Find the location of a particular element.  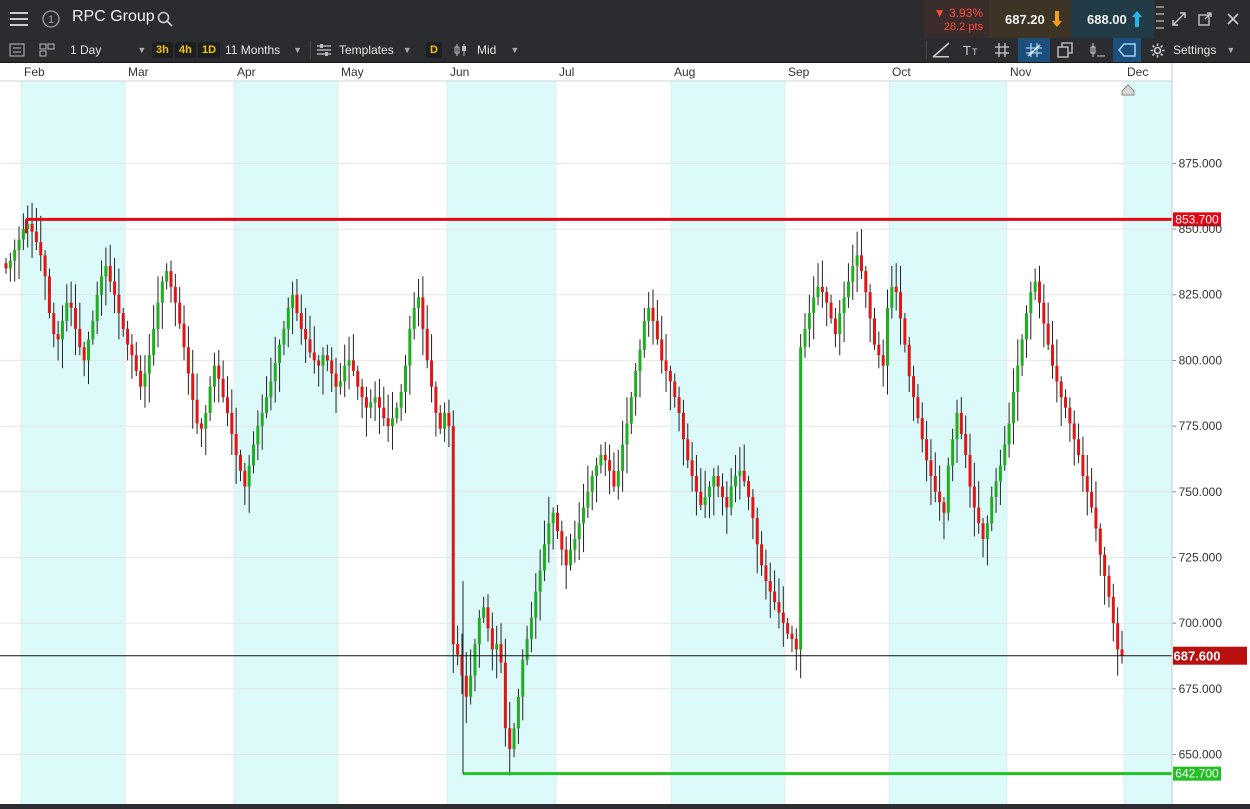

interval-dropdown: 1 Day ▼ is located at coordinates (110, 50).